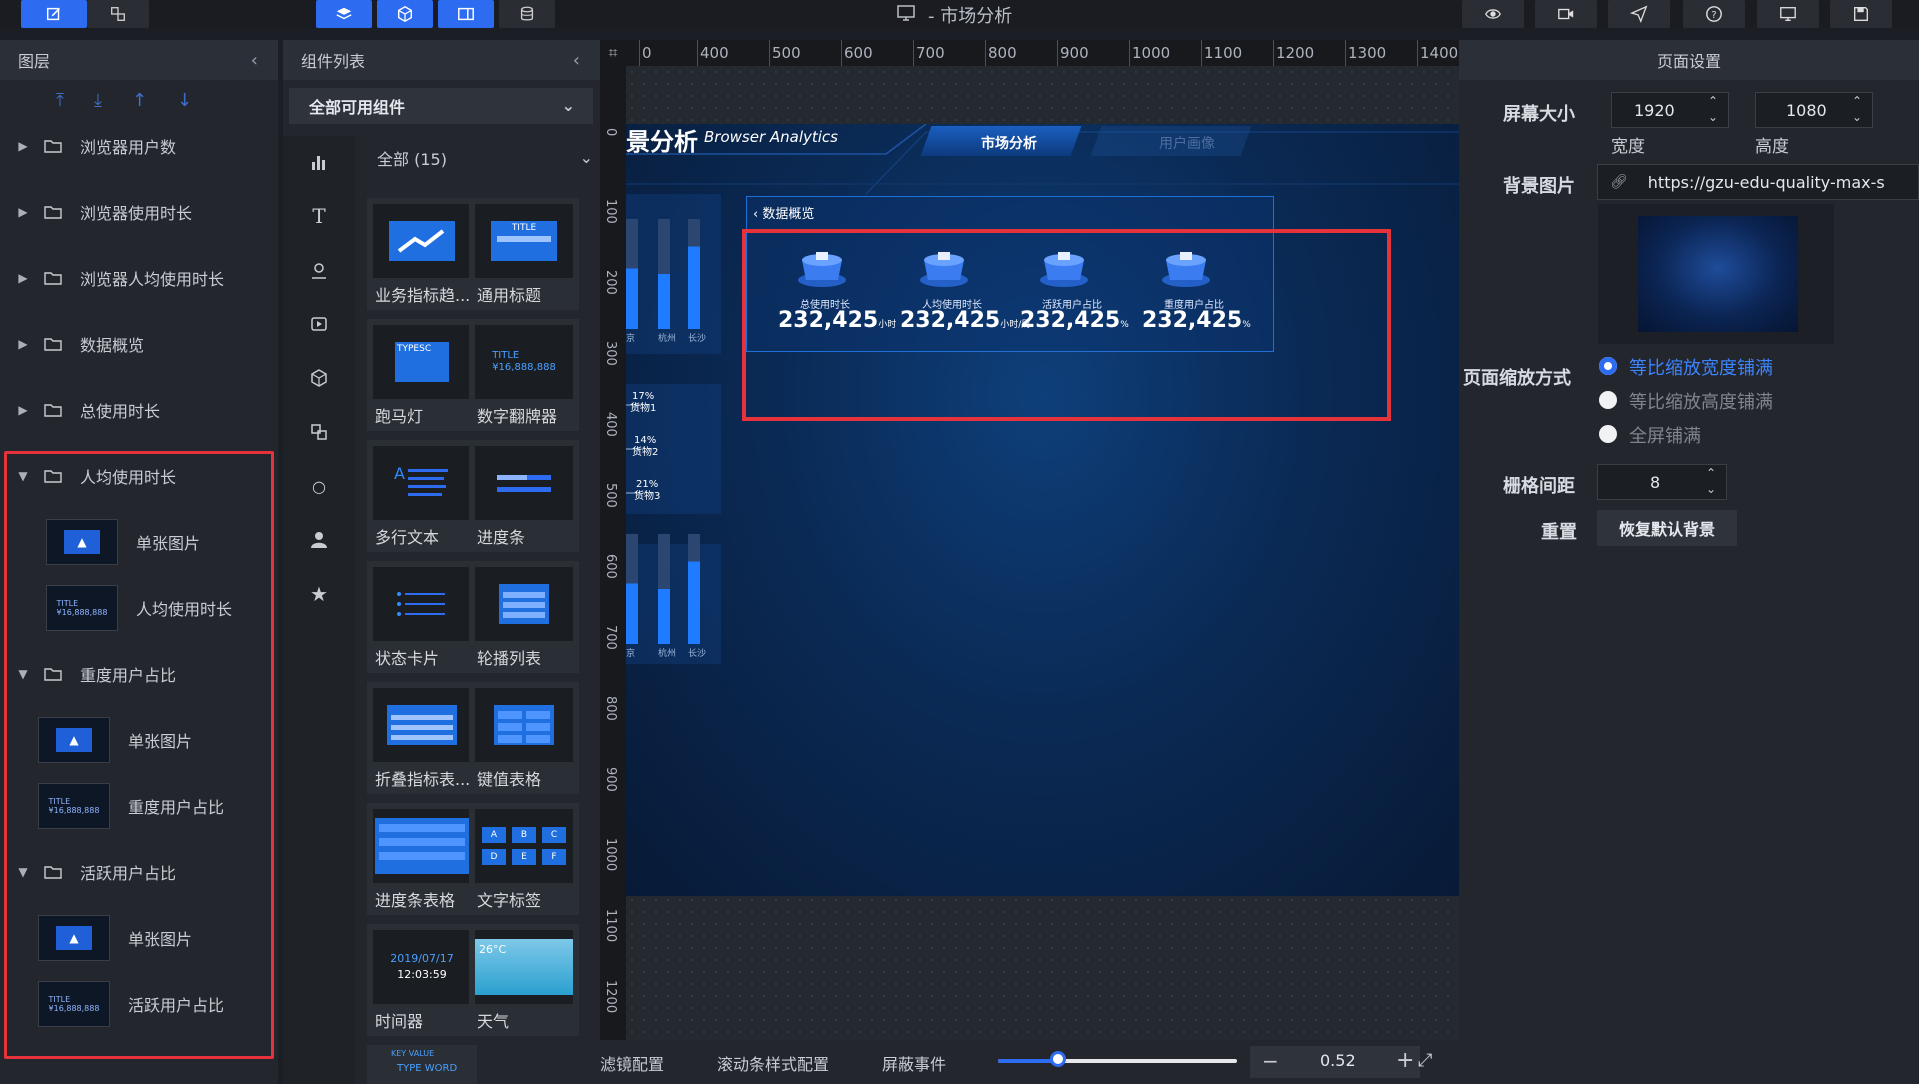  What do you see at coordinates (524, 617) in the screenshot?
I see `carousel-list-card: 轮播列表` at bounding box center [524, 617].